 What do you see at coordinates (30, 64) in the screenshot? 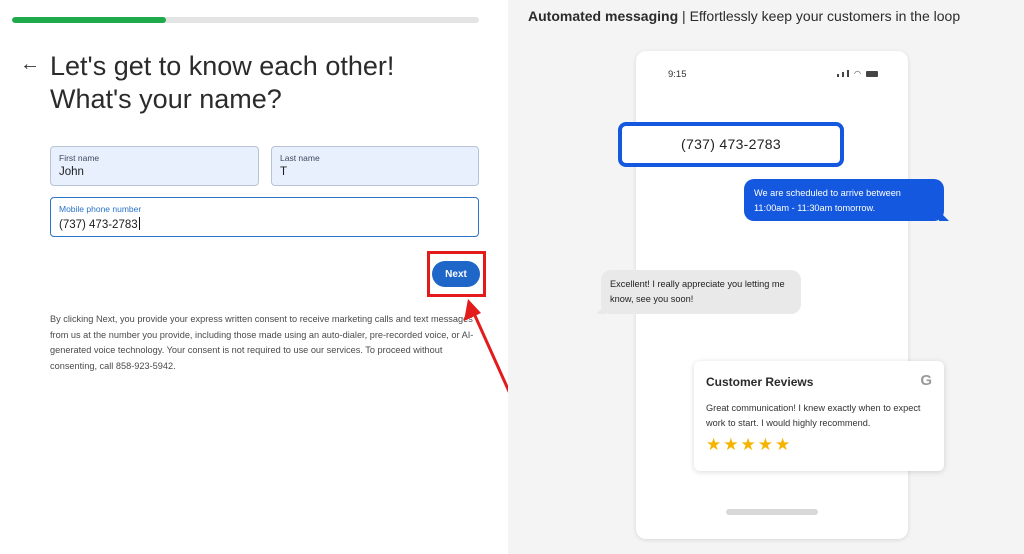
I see `back-arrow-icon: ←` at bounding box center [30, 64].